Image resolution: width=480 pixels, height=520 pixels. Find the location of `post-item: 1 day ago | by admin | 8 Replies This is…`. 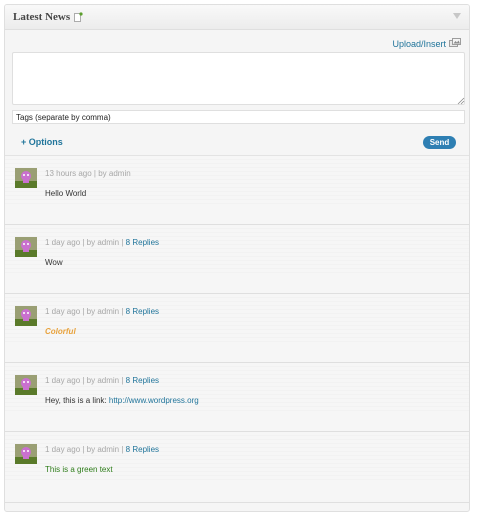

post-item: 1 day ago | by admin | 8 Replies This is… is located at coordinates (237, 465).